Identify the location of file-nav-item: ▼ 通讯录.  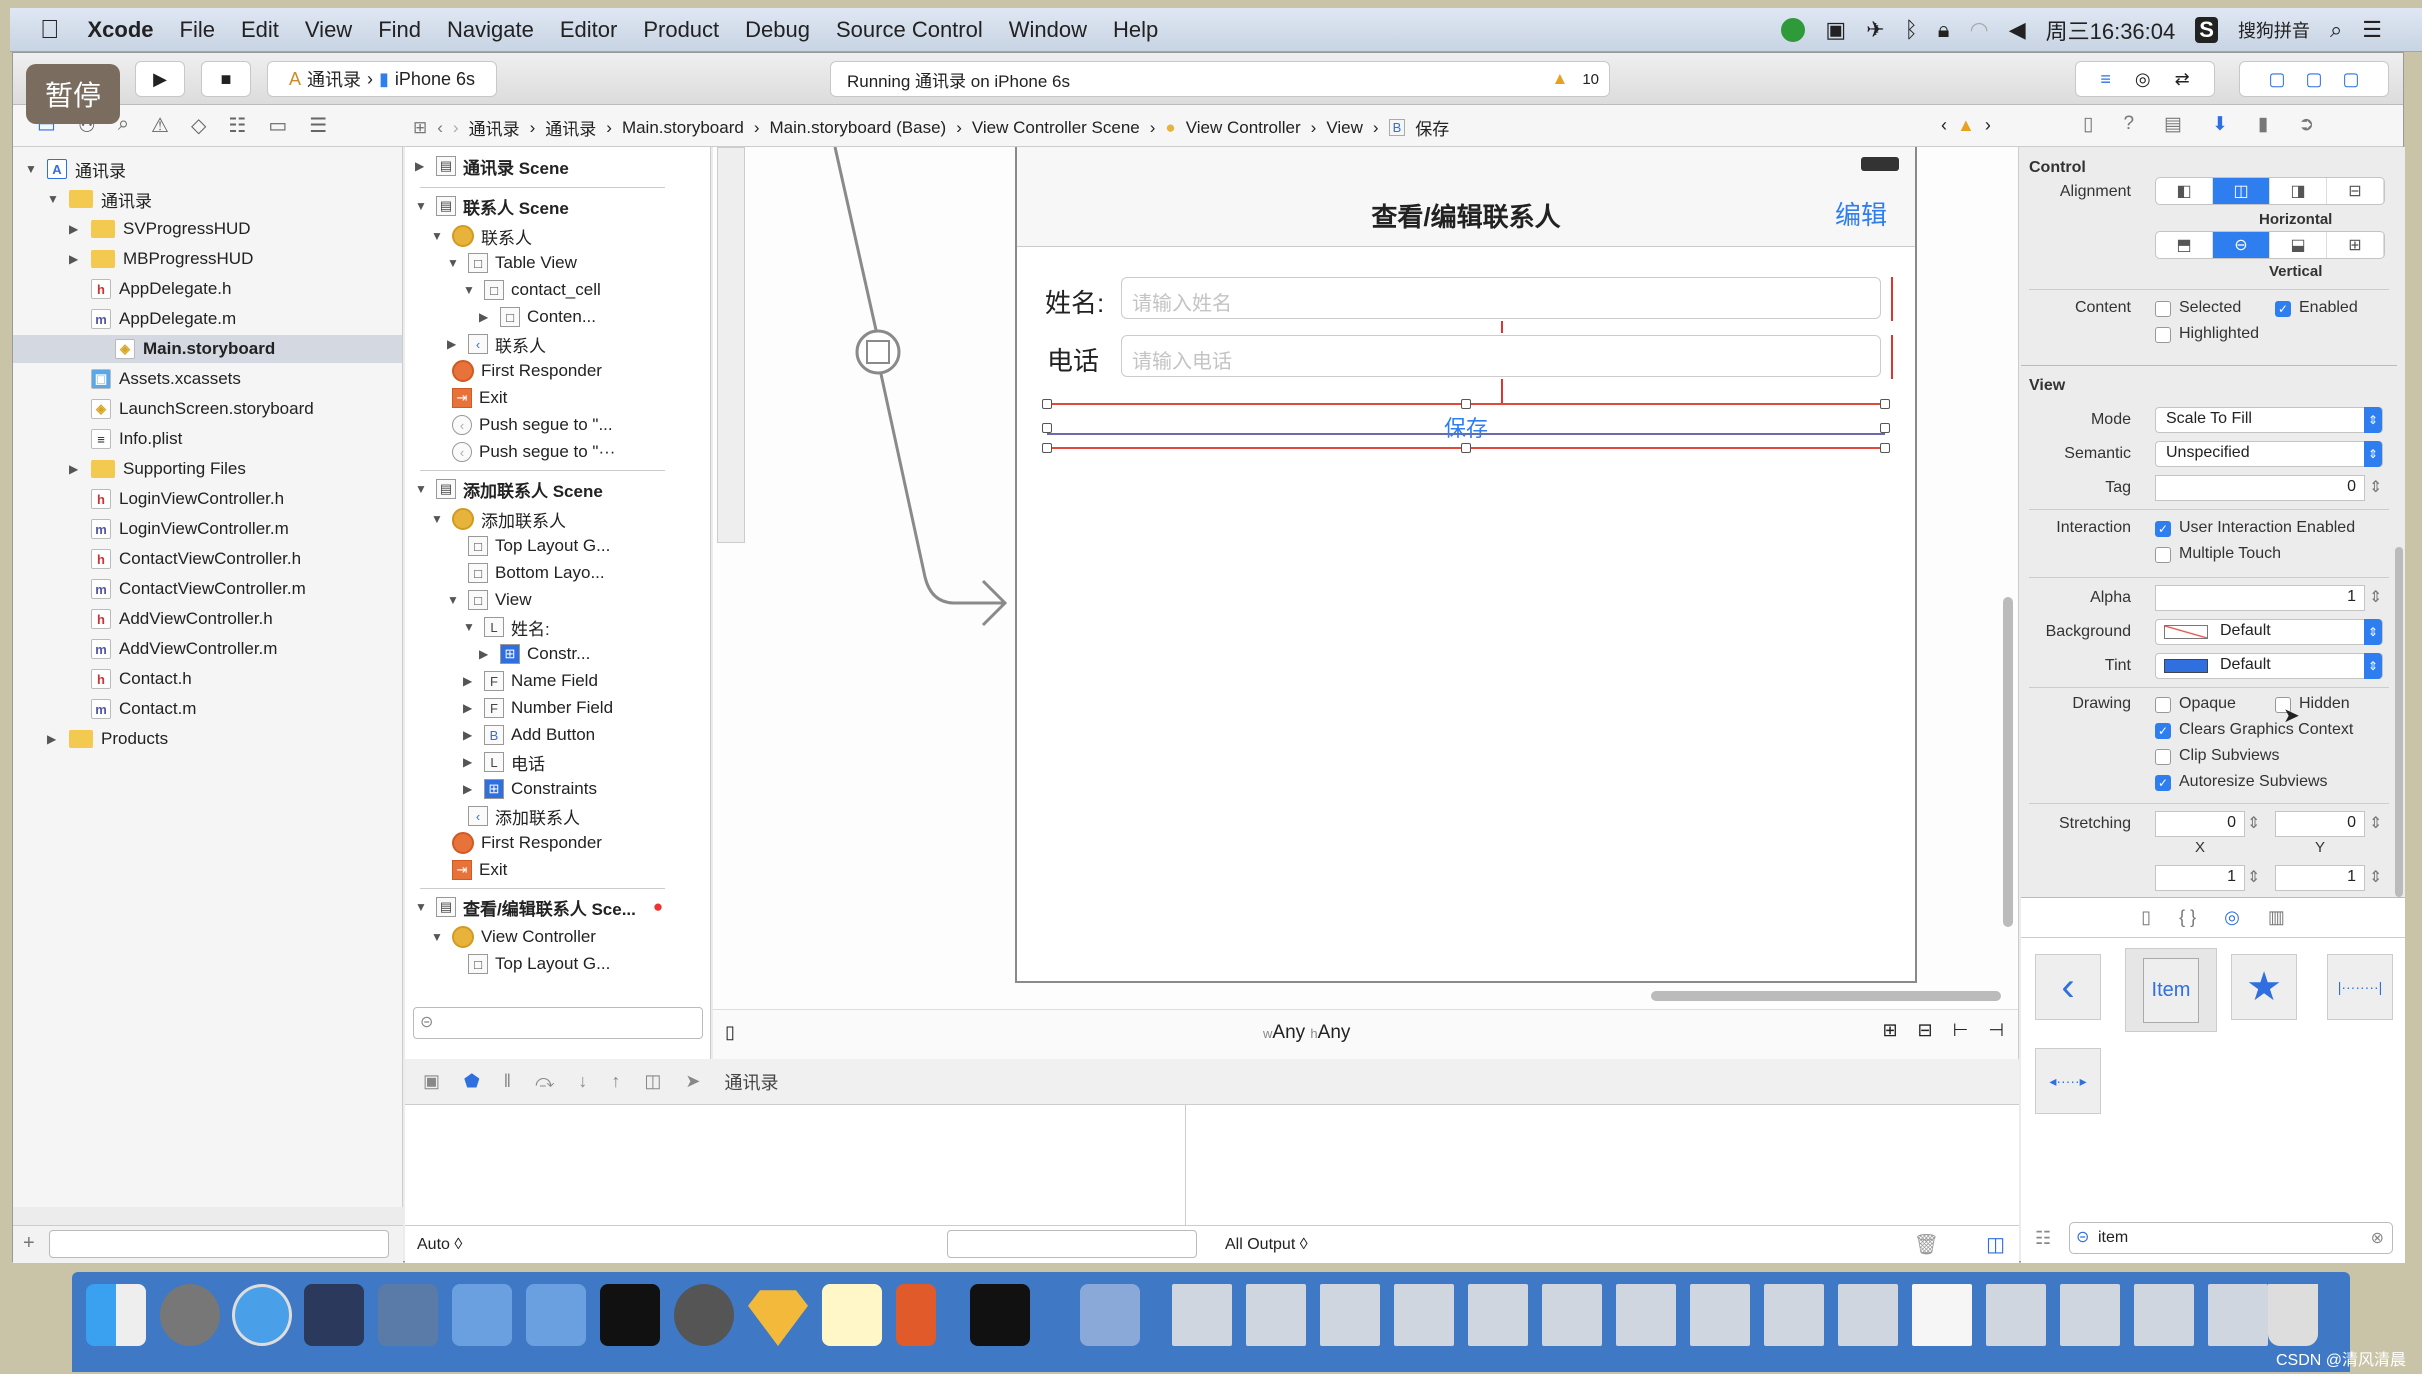
(99, 199).